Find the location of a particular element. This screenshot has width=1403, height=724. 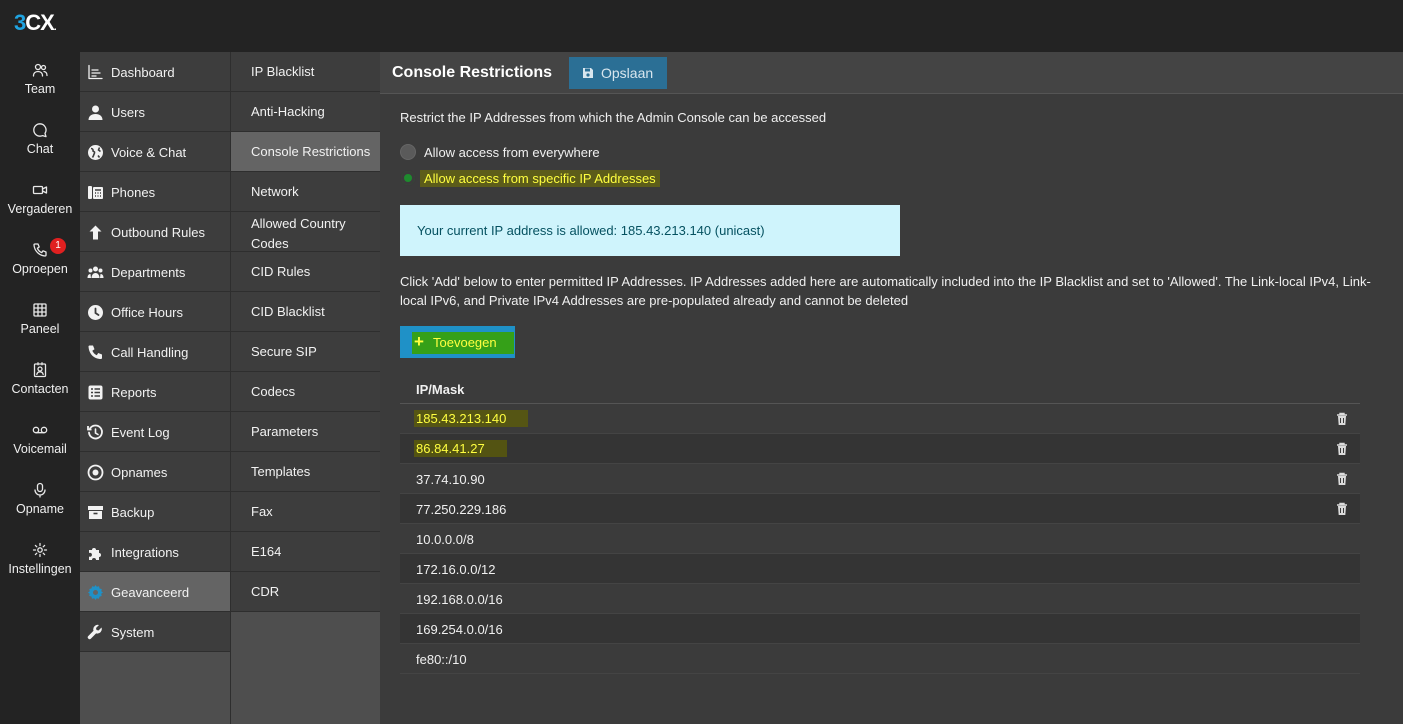

subnav-item-label: Console Restrictions is located at coordinates (311, 151).